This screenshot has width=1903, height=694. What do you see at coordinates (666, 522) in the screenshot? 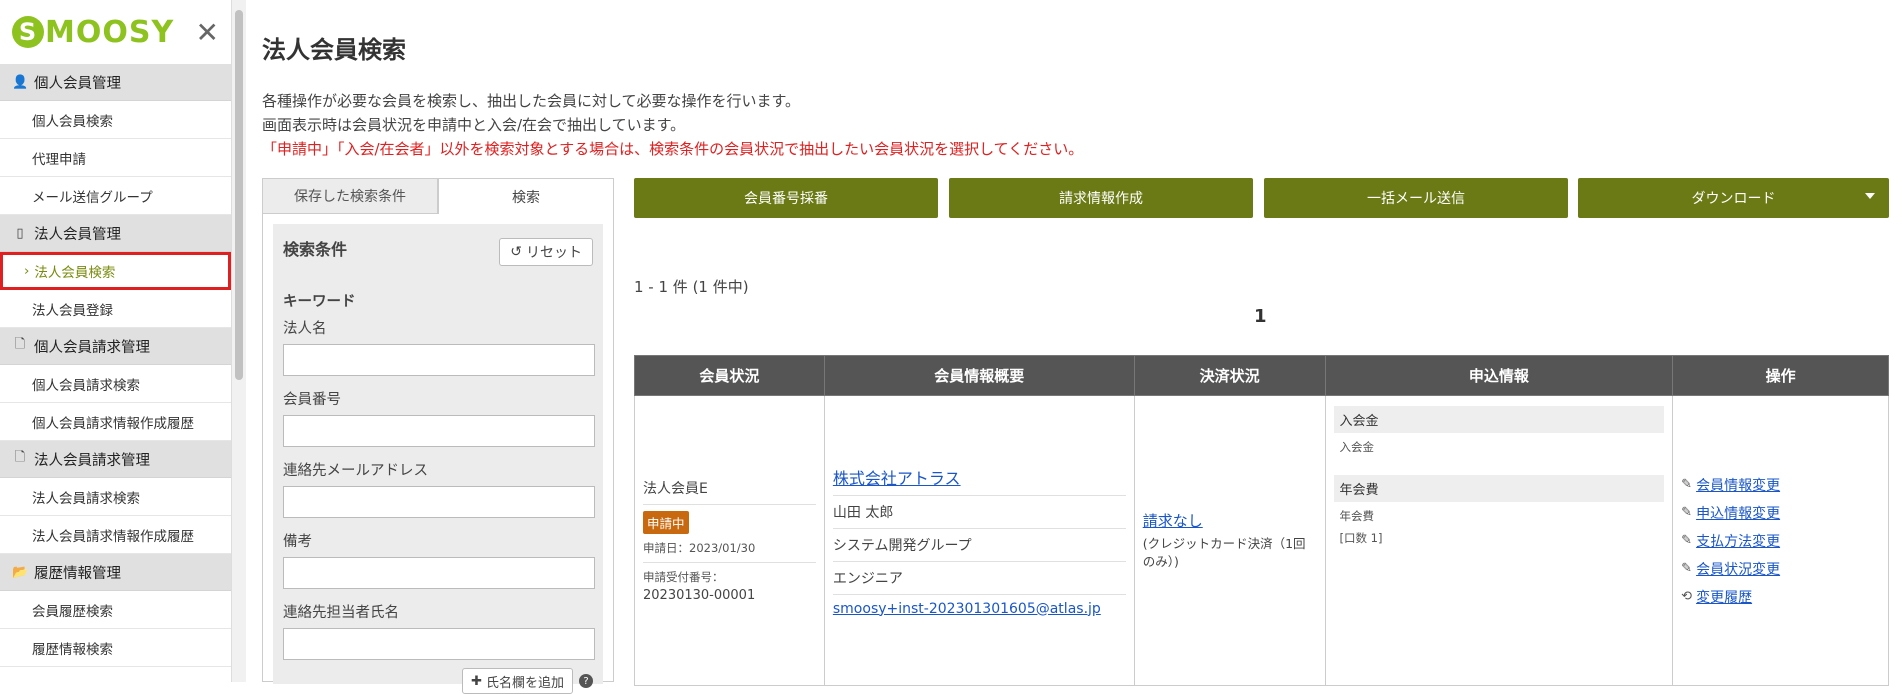
I see `status-badge: 申請中` at bounding box center [666, 522].